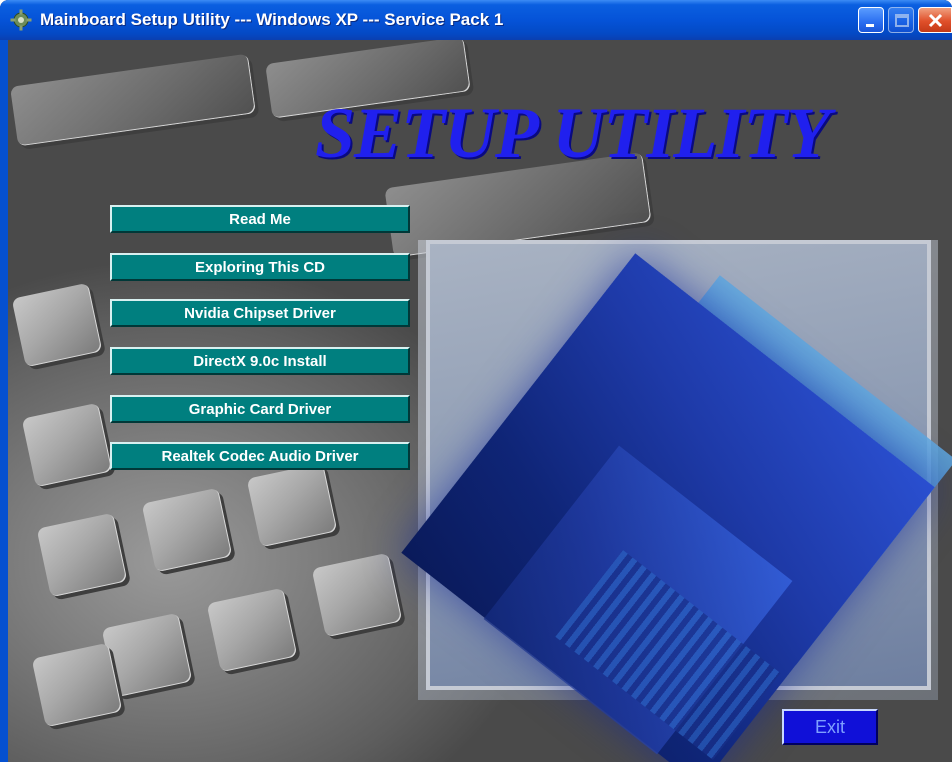  I want to click on read-me-button: Read Me, so click(260, 219).